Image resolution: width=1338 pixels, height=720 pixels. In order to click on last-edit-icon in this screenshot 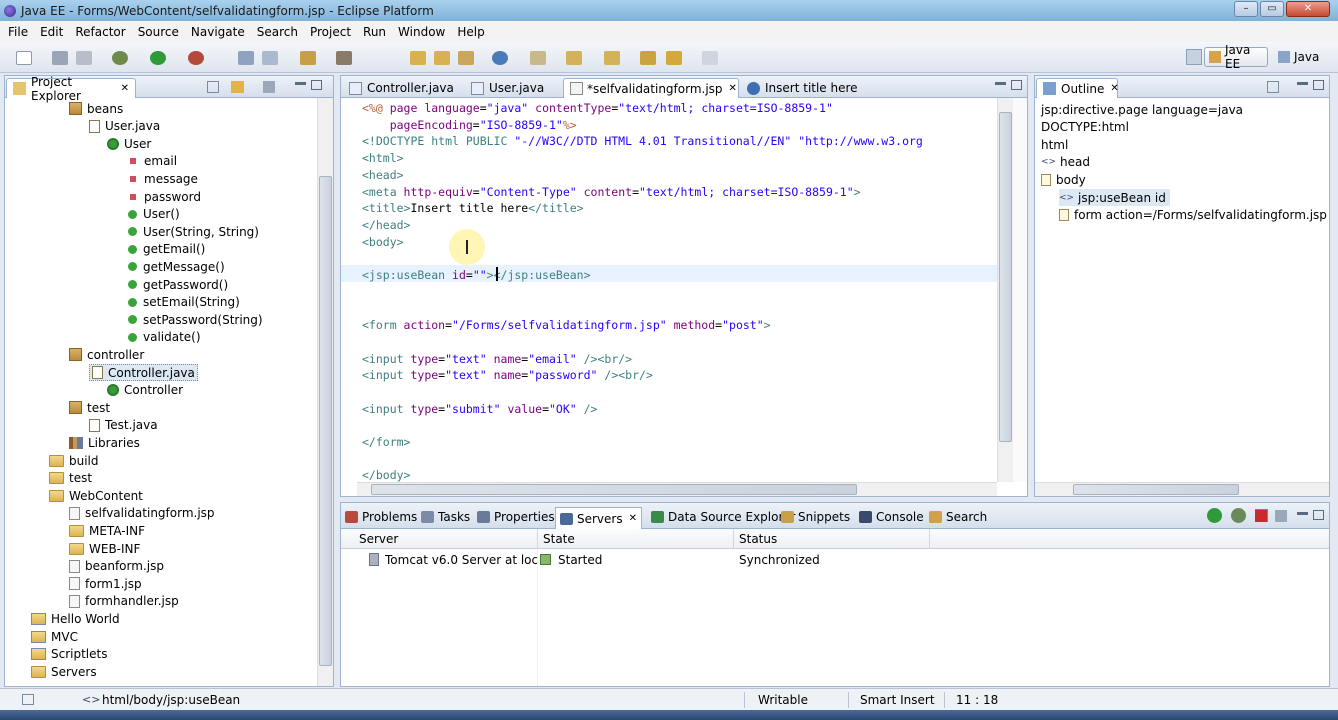, I will do `click(648, 58)`.